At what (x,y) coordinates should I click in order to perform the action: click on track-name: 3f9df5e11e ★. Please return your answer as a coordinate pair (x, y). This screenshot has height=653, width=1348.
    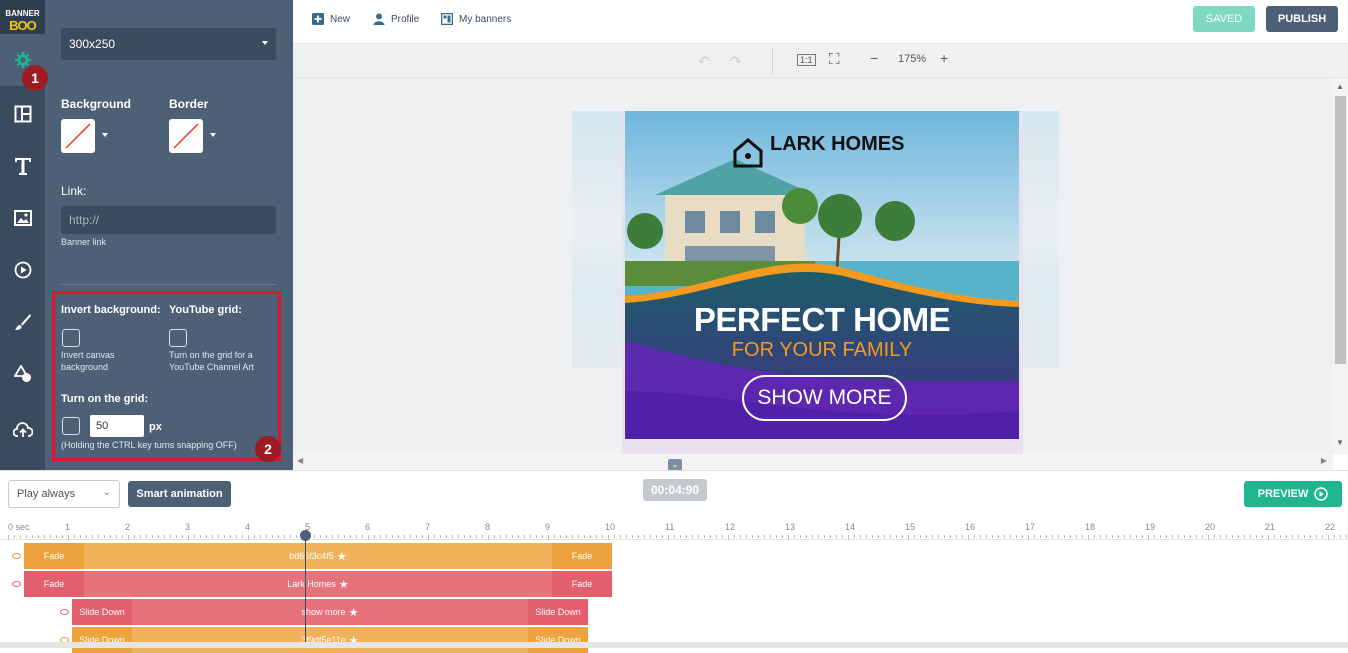
    Looking at the image, I should click on (330, 640).